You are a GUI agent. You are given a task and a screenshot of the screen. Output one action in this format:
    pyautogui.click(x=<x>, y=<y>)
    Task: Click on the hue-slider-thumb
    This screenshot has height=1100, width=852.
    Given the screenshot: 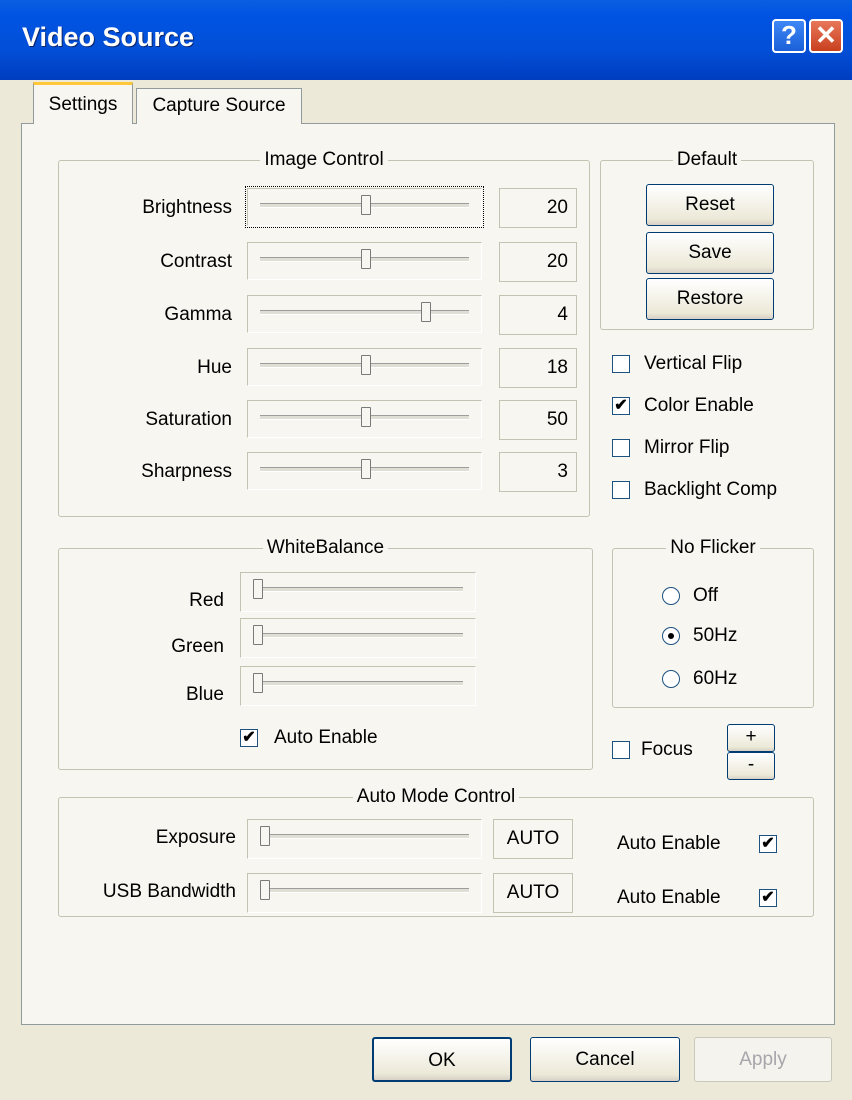 What is the action you would take?
    pyautogui.click(x=365, y=365)
    